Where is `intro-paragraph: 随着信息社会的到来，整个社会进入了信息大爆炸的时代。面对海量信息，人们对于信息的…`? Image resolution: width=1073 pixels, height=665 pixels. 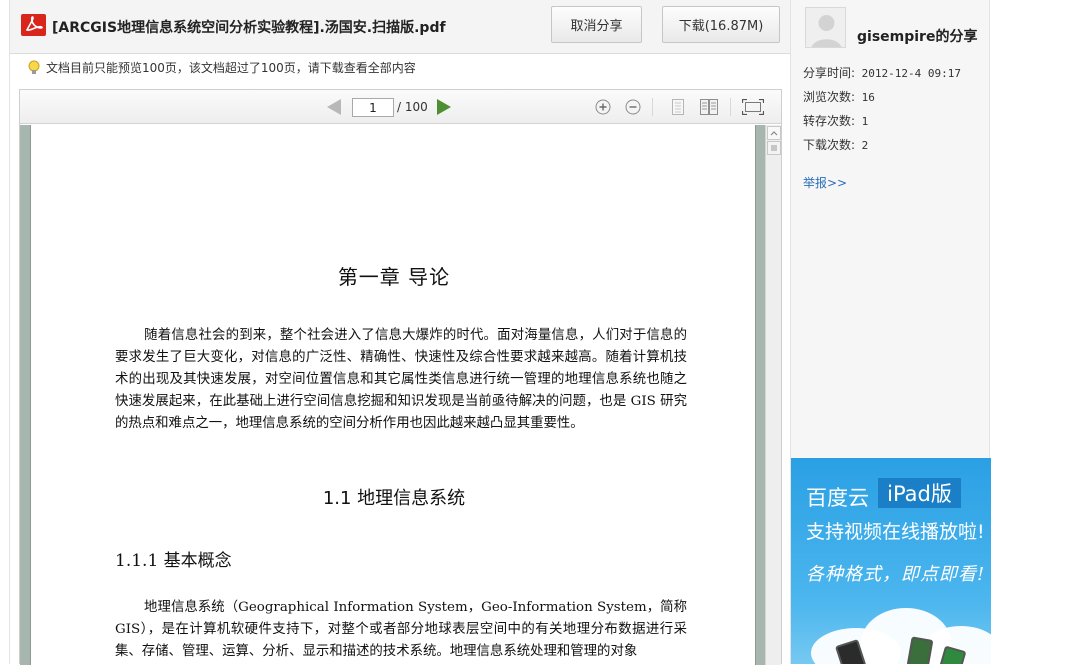
intro-paragraph: 随着信息社会的到来，整个社会进入了信息大爆炸的时代。面对海量信息，人们对于信息的… is located at coordinates (401, 380).